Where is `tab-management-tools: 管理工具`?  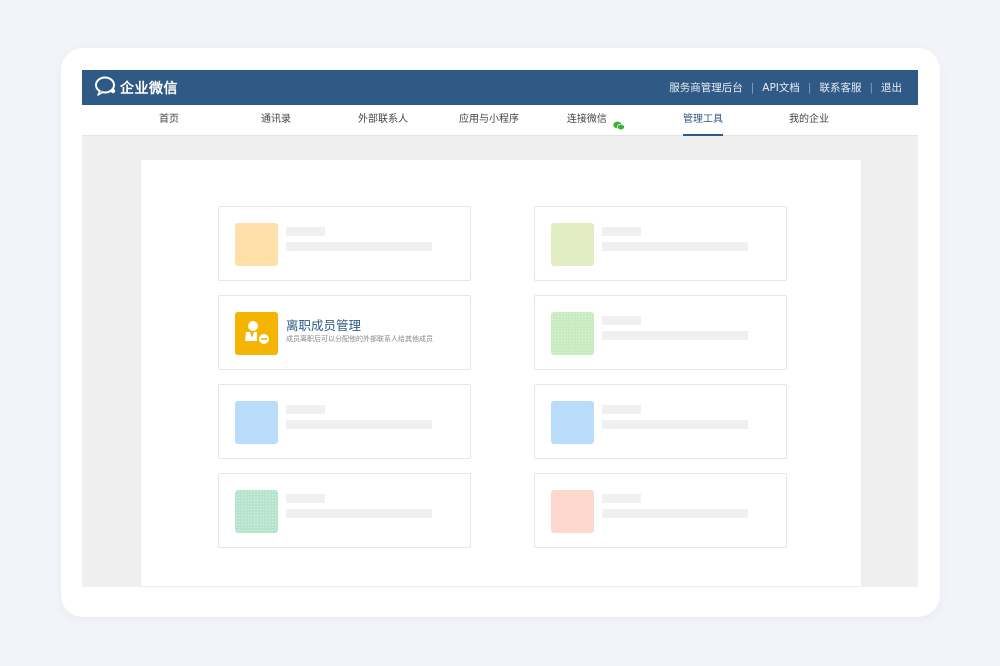 tab-management-tools: 管理工具 is located at coordinates (703, 120).